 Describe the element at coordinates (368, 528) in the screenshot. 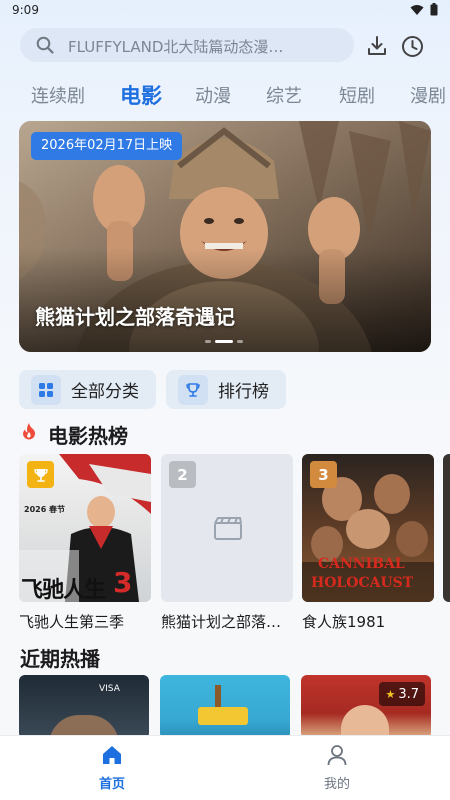

I see `poster-3: CANNIBAL HOLOCAUST 3` at that location.